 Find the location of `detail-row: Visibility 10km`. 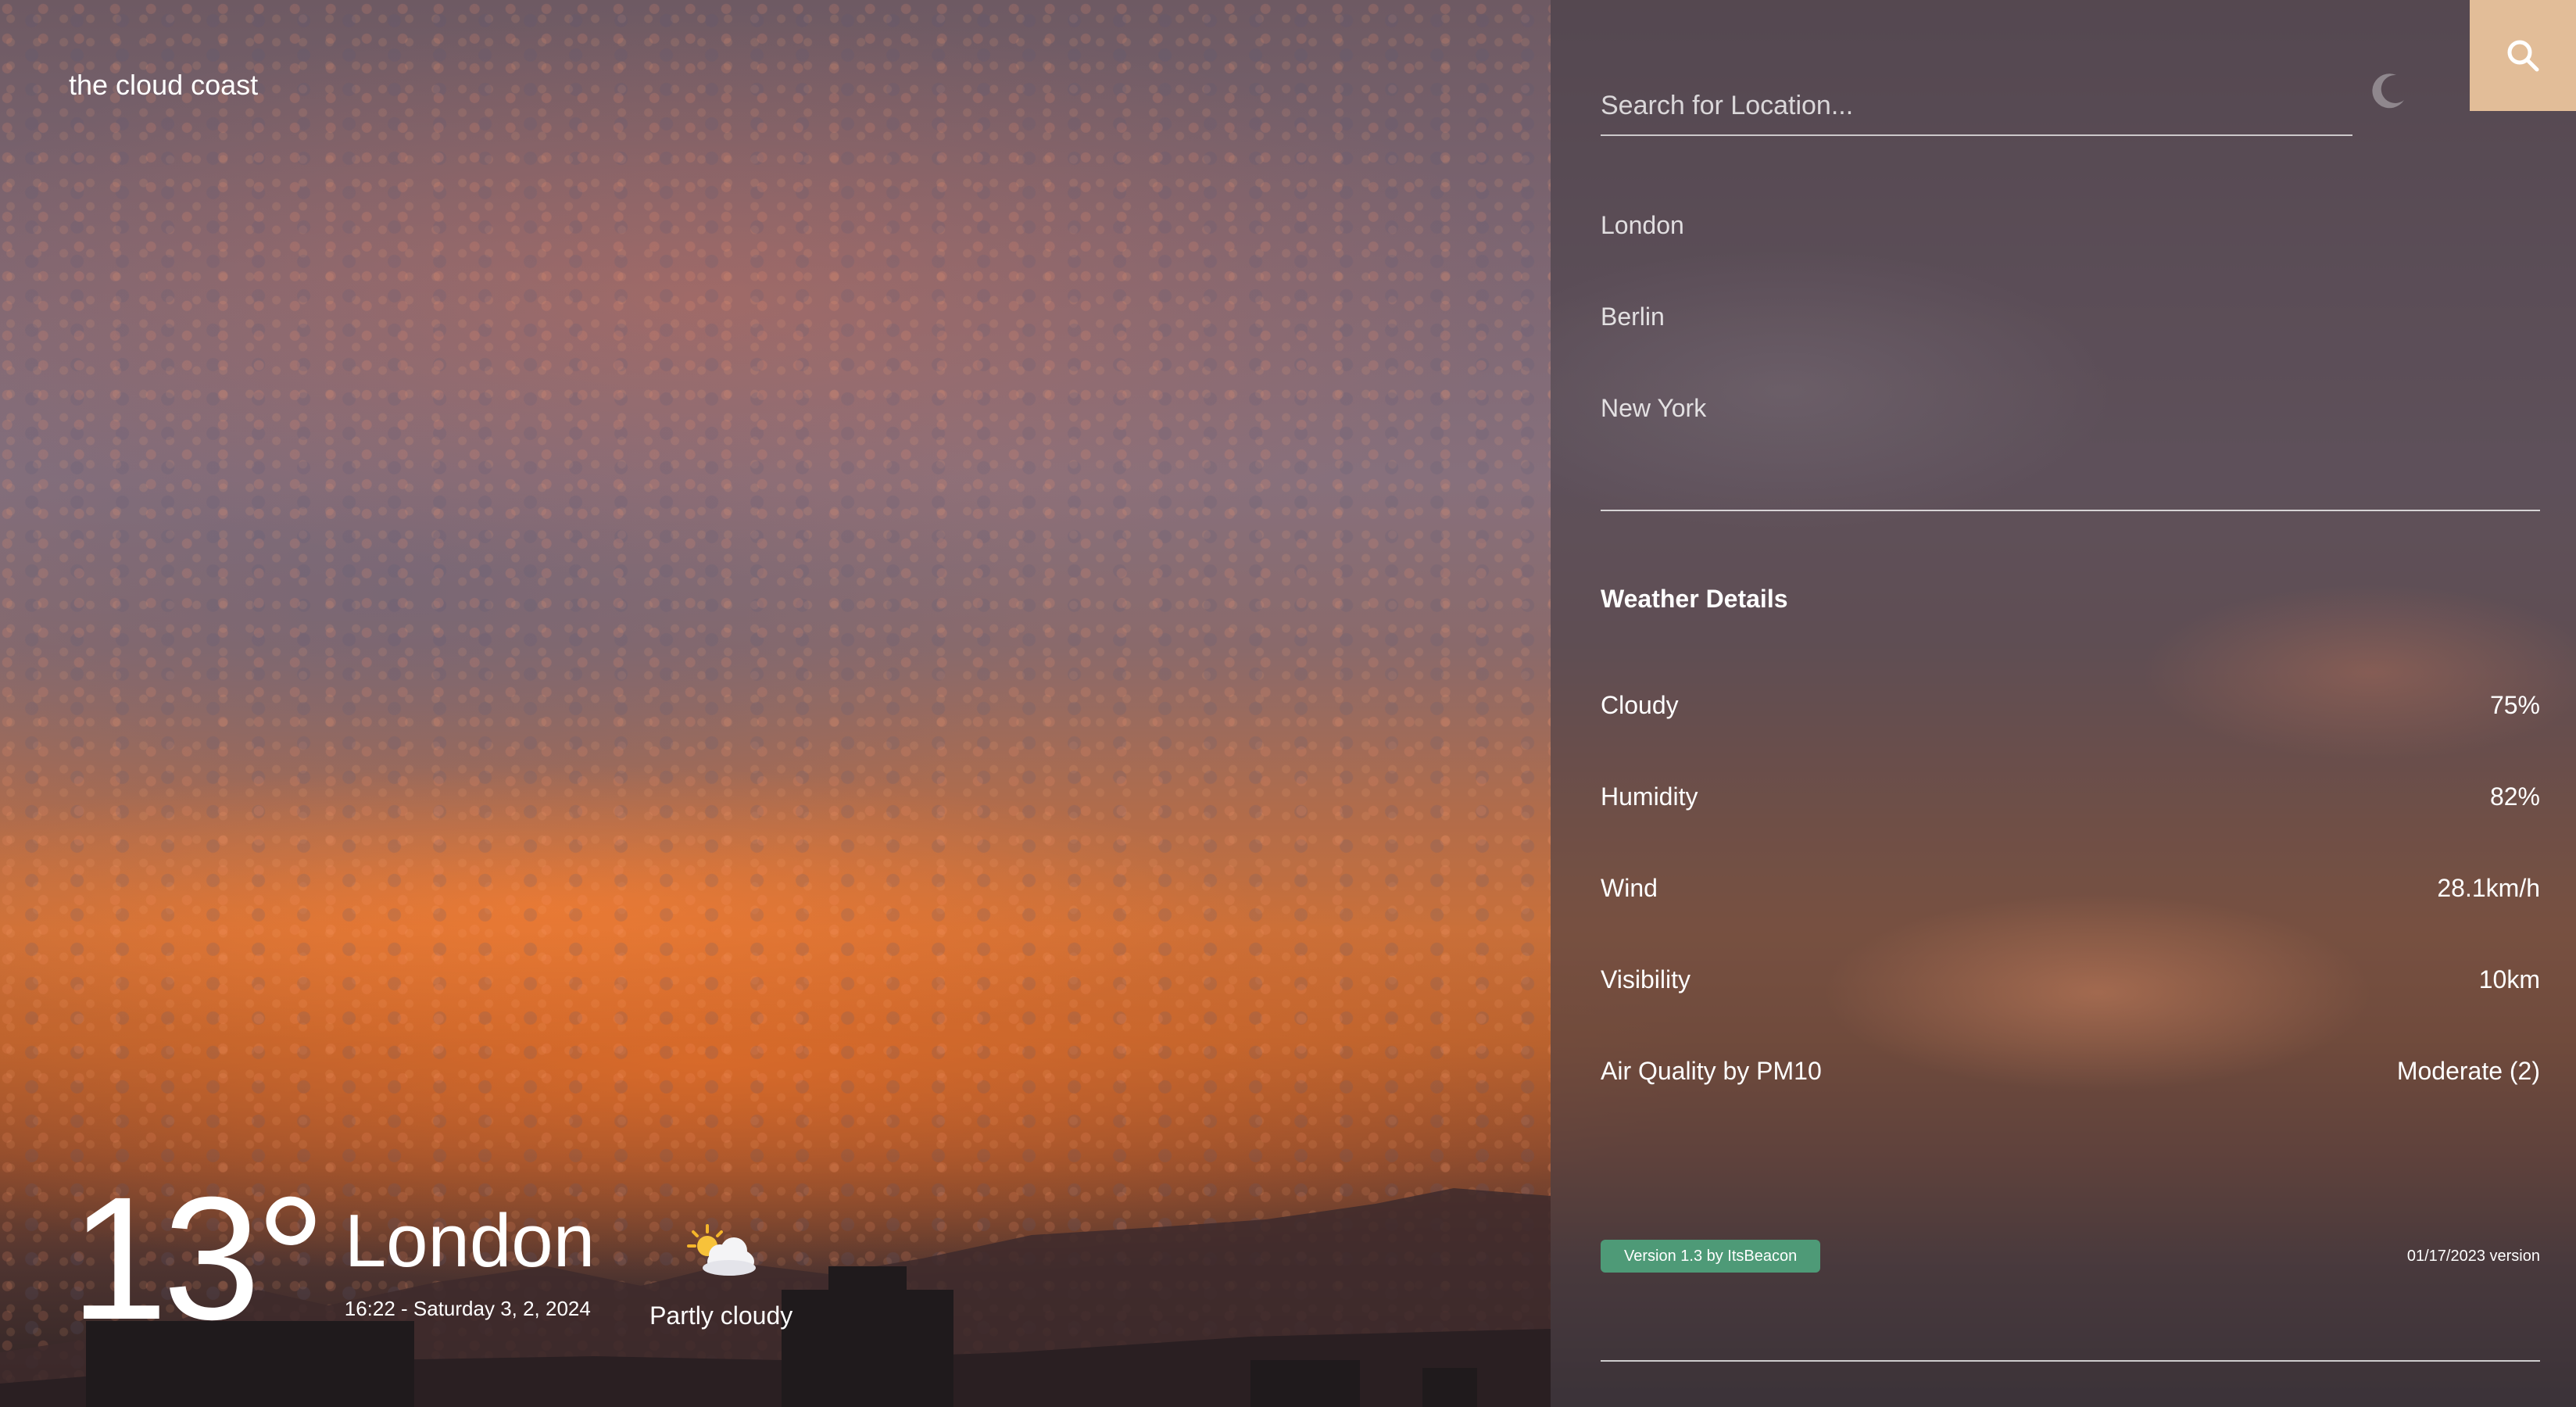

detail-row: Visibility 10km is located at coordinates (2070, 1008).